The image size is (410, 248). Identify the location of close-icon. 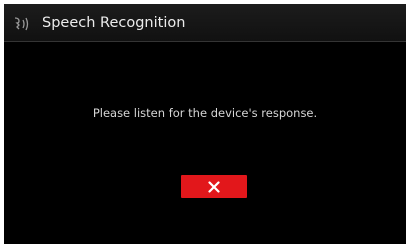
(214, 187).